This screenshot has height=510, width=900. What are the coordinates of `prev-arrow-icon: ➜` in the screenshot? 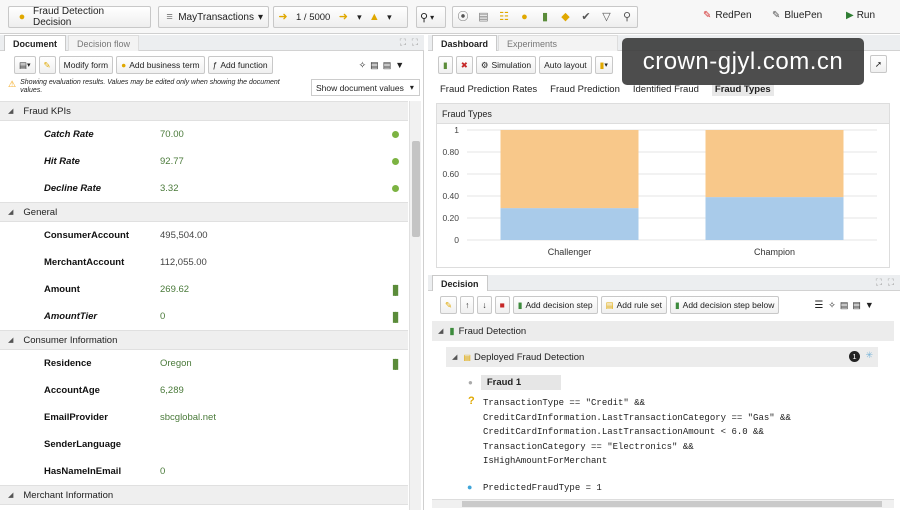 It's located at (283, 17).